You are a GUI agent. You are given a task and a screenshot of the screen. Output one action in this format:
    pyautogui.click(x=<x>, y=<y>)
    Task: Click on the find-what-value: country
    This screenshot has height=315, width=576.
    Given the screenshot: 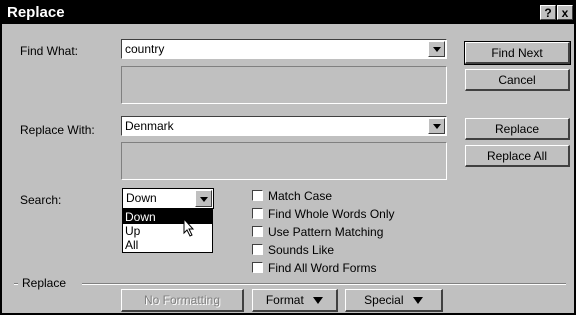 What is the action you would take?
    pyautogui.click(x=144, y=49)
    